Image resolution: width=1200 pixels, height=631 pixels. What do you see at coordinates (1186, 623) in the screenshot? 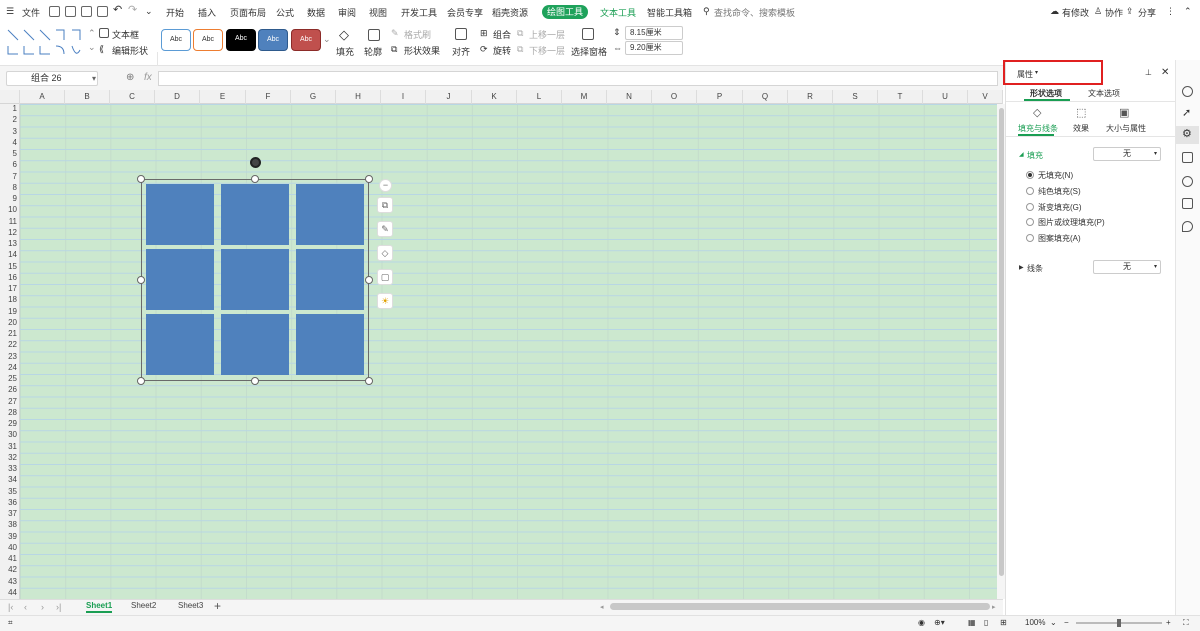
I see `fullscreen-icon: ⛶` at bounding box center [1186, 623].